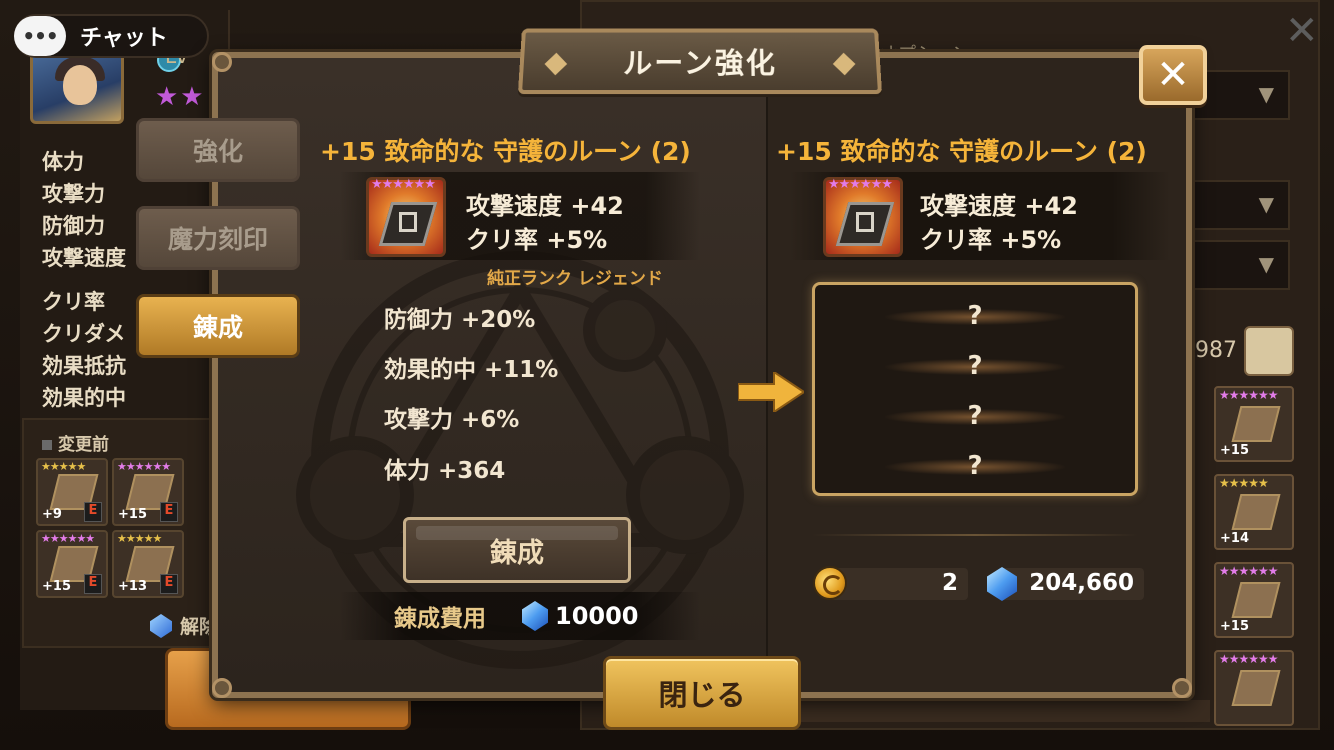 This screenshot has width=1334, height=750. What do you see at coordinates (73, 194) in the screenshot?
I see `stat-label: 攻撃力` at bounding box center [73, 194].